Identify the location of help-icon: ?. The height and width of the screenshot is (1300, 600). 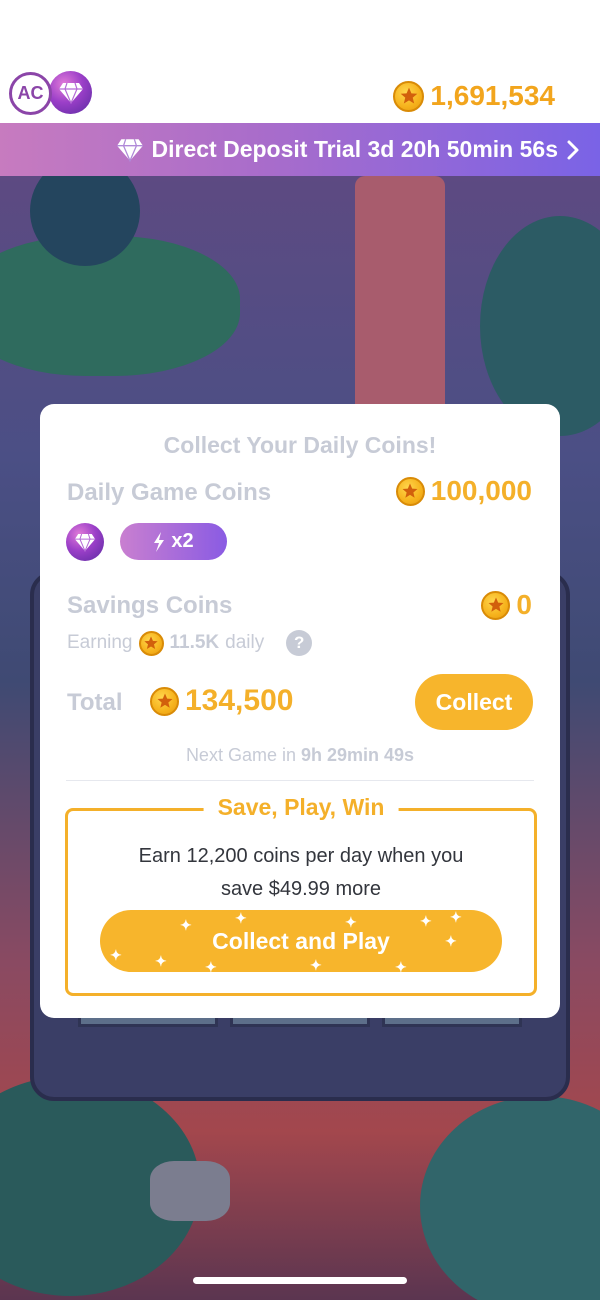
(299, 643).